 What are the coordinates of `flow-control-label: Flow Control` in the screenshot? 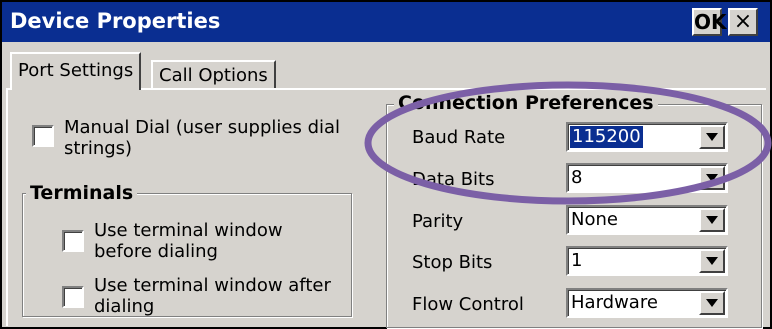 It's located at (468, 304).